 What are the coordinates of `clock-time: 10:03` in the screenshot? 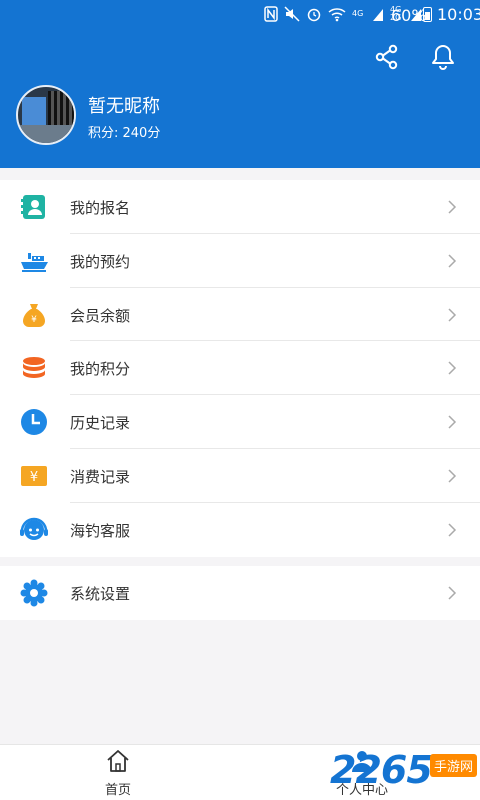 It's located at (458, 14).